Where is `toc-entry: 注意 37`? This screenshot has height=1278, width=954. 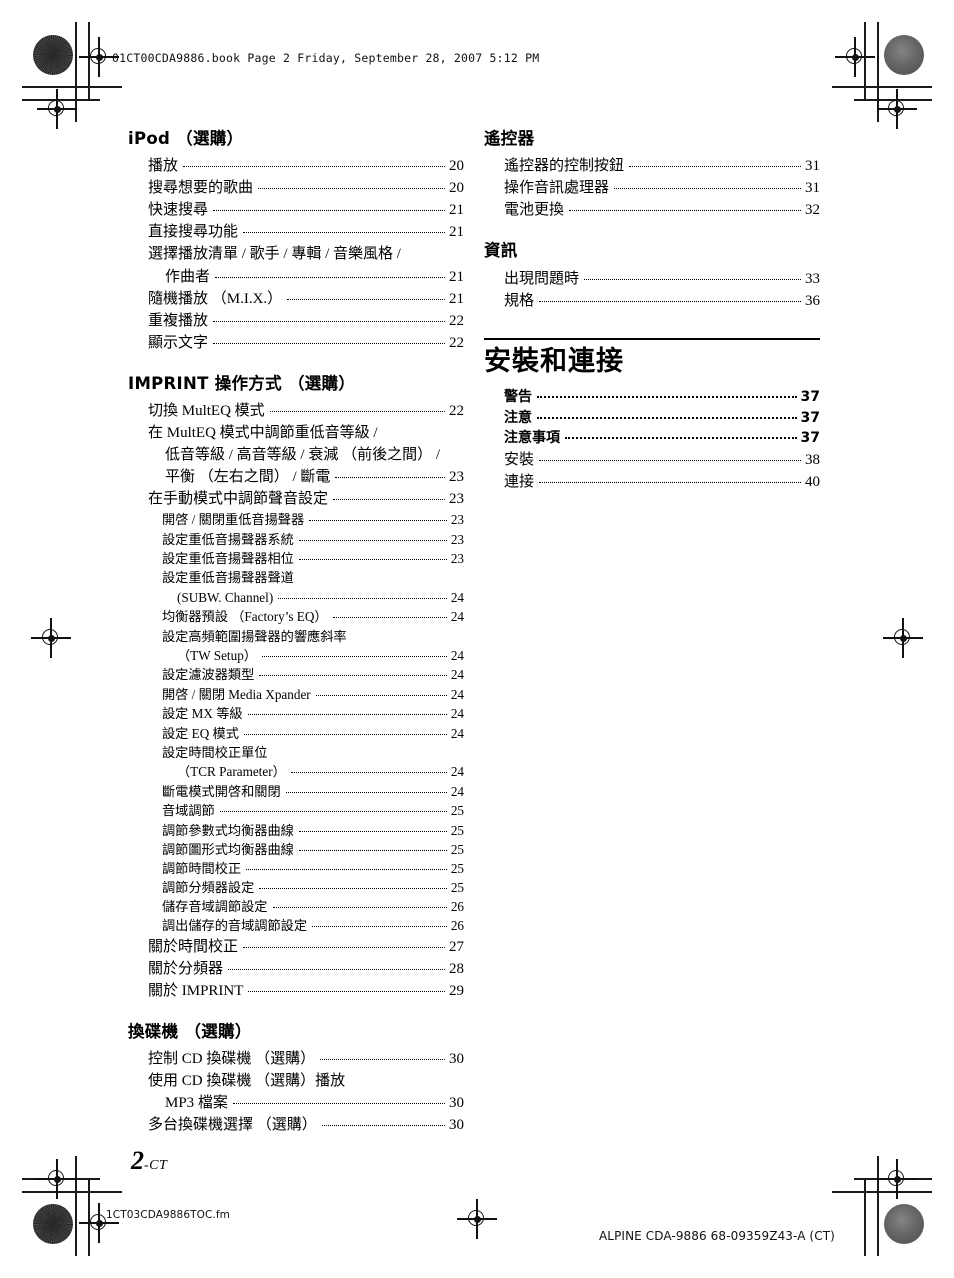
toc-entry: 注意 37 is located at coordinates (662, 418).